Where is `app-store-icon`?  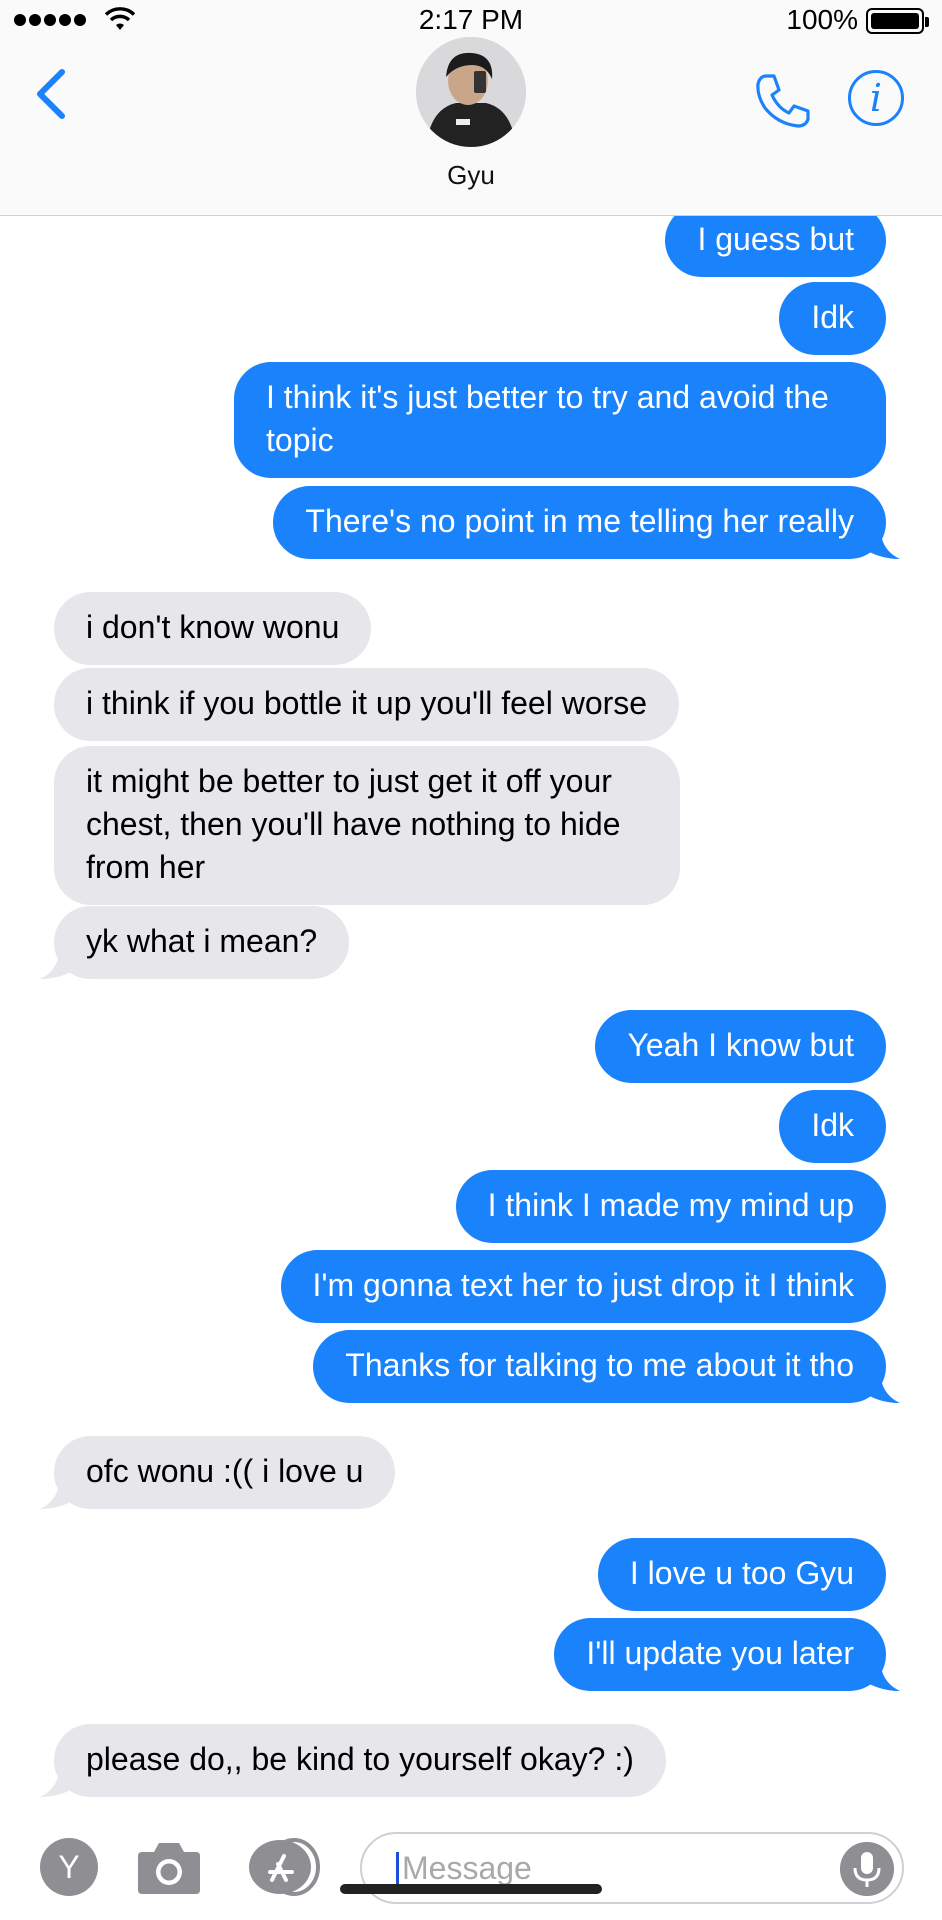 app-store-icon is located at coordinates (284, 1867).